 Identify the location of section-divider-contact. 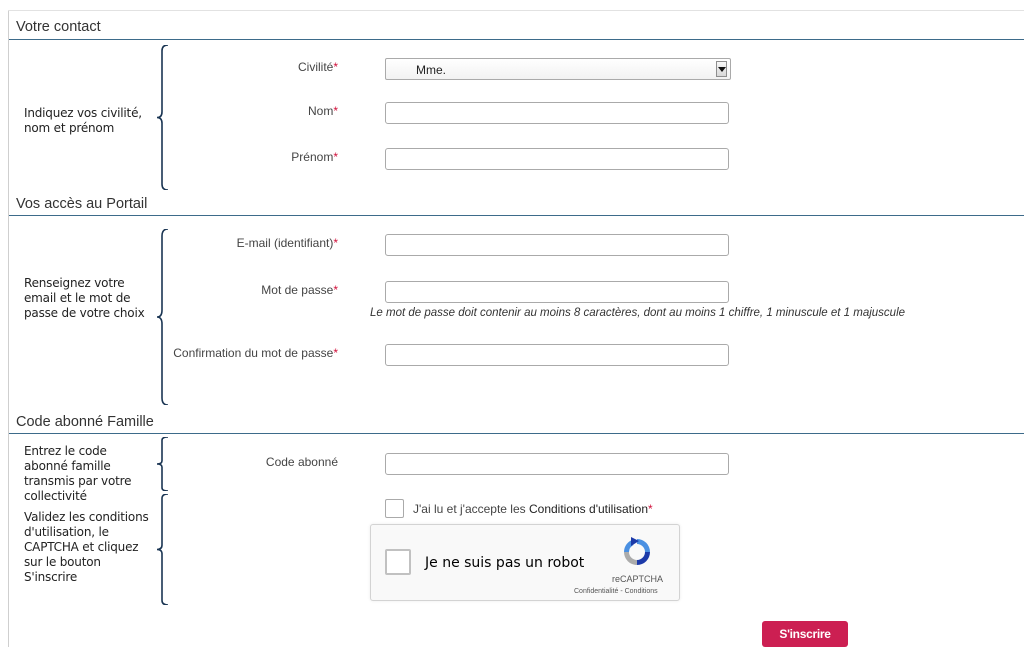
(516, 39).